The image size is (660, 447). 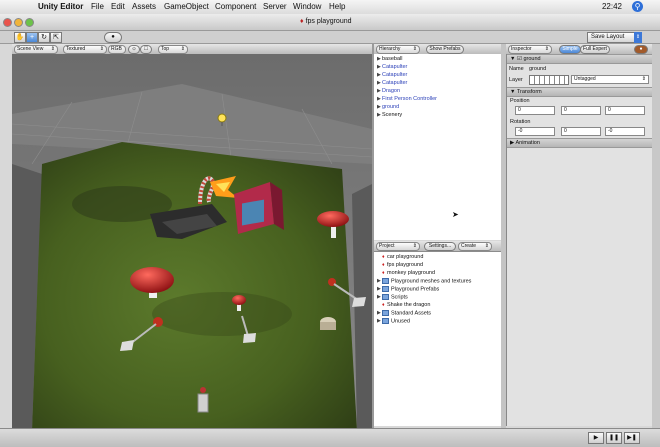 What do you see at coordinates (144, 6) in the screenshot?
I see `menu-assets: Assets` at bounding box center [144, 6].